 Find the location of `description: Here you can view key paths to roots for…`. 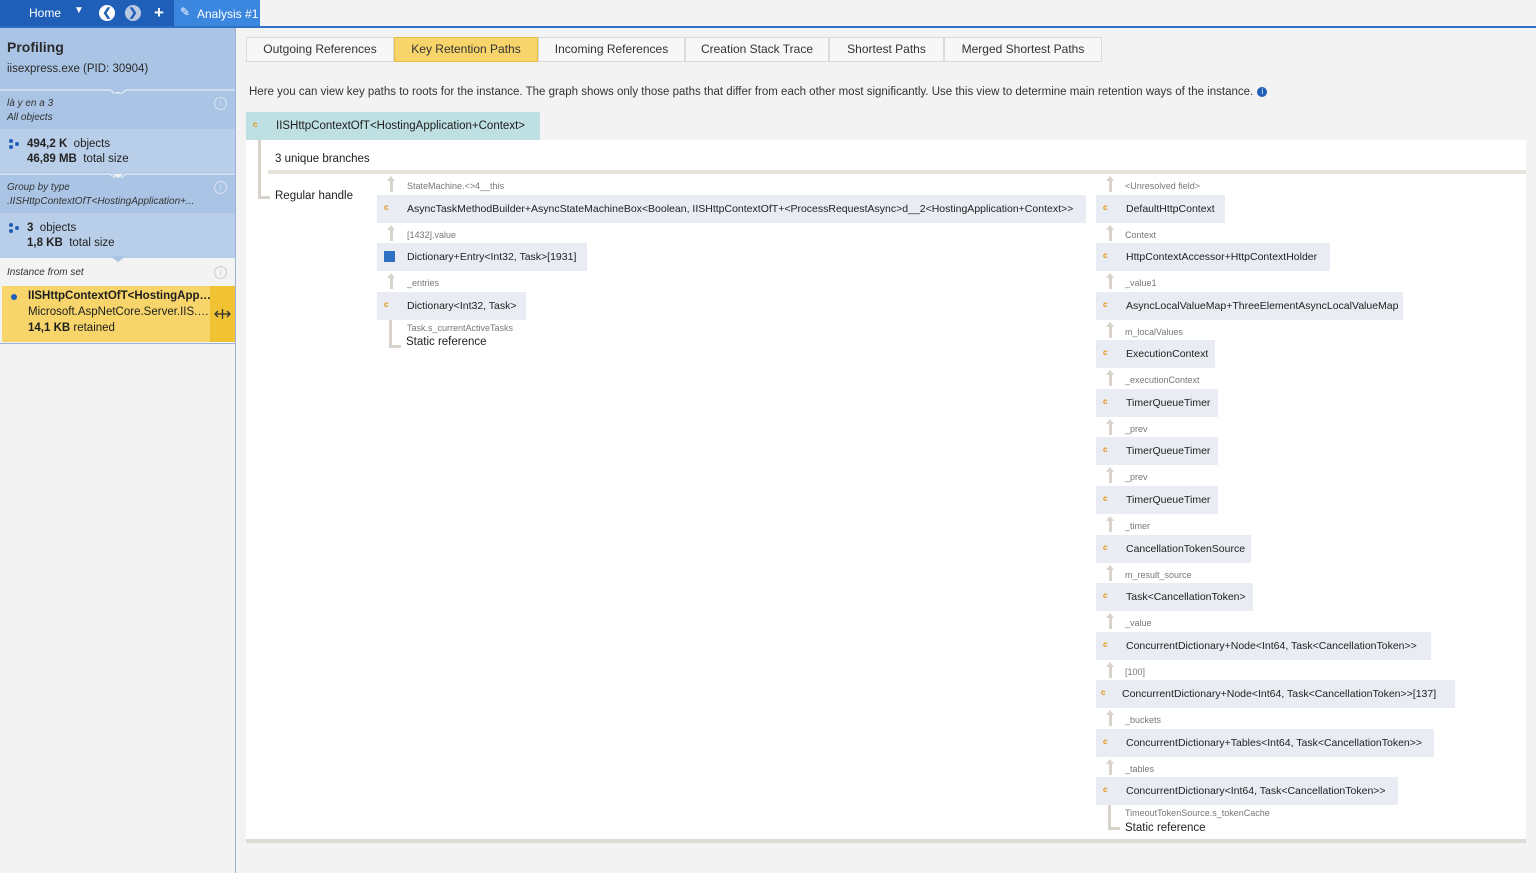

description: Here you can view key paths to roots for… is located at coordinates (758, 92).